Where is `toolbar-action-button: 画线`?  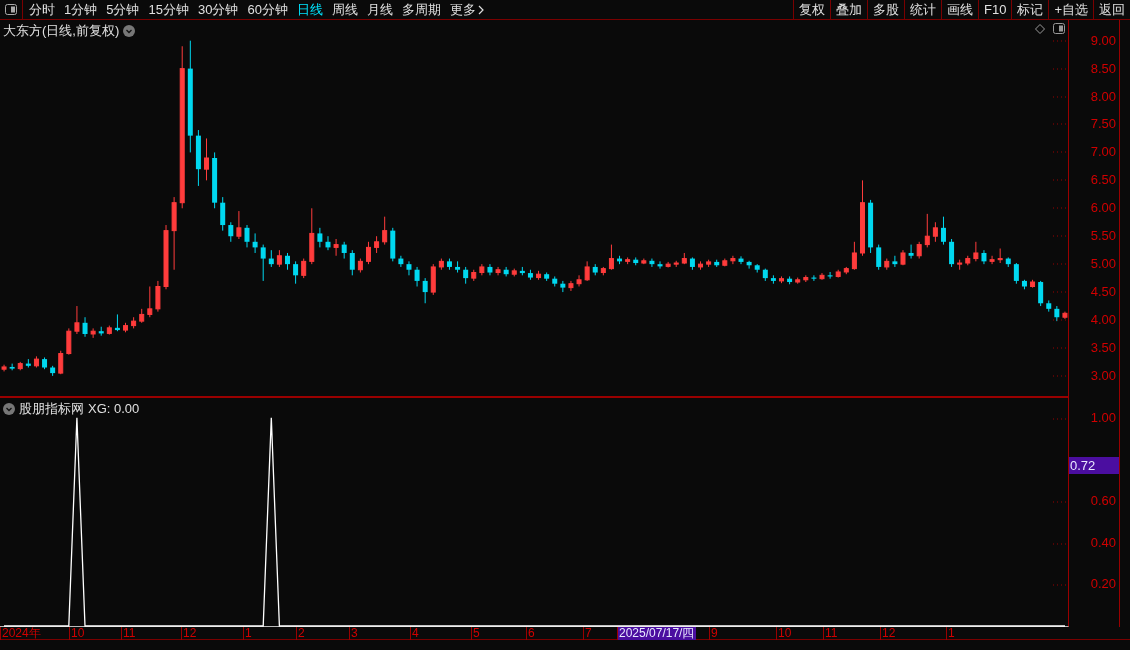
toolbar-action-button: 画线 is located at coordinates (960, 9).